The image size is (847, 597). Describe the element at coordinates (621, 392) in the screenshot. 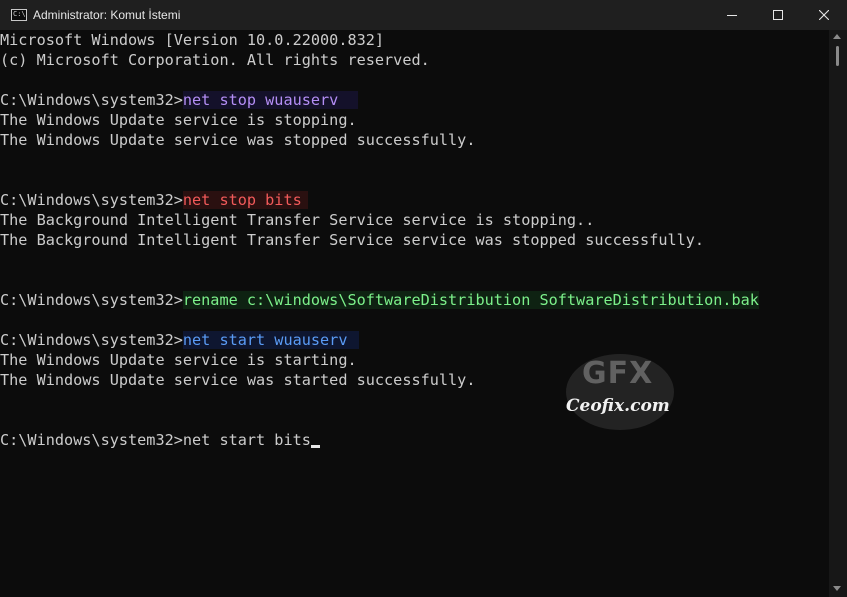

I see `watermark: GFX Ceofix.com` at that location.